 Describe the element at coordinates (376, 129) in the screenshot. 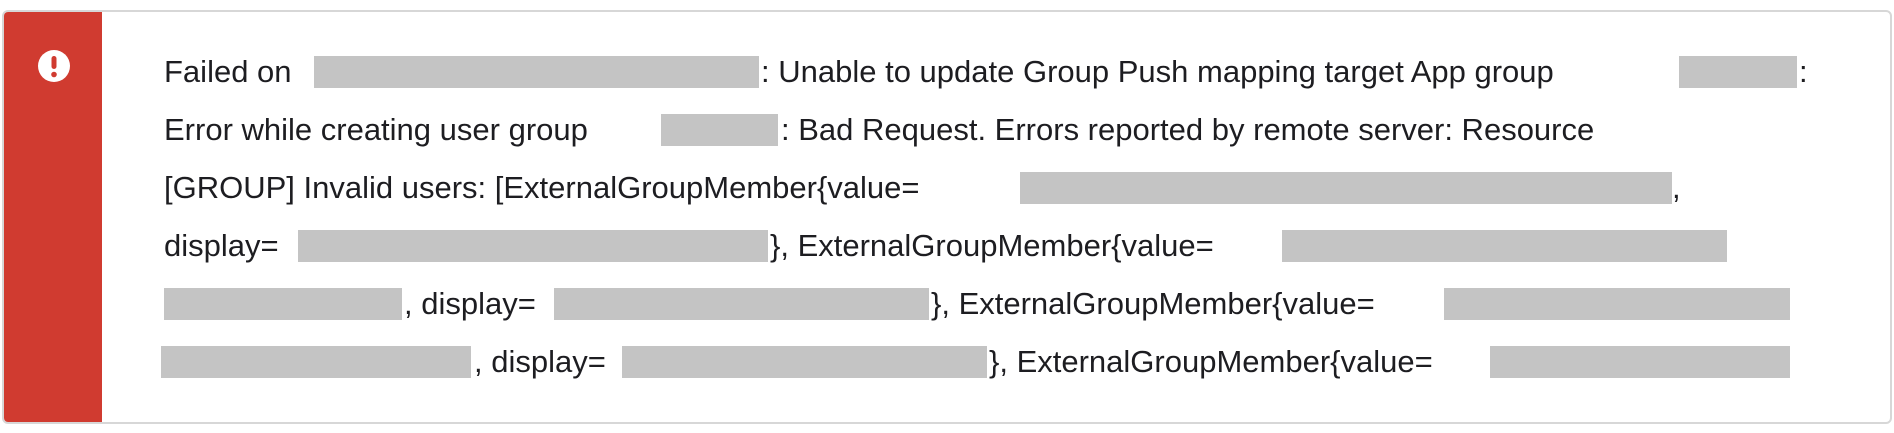

I see `message-text: Error while creating user group` at that location.